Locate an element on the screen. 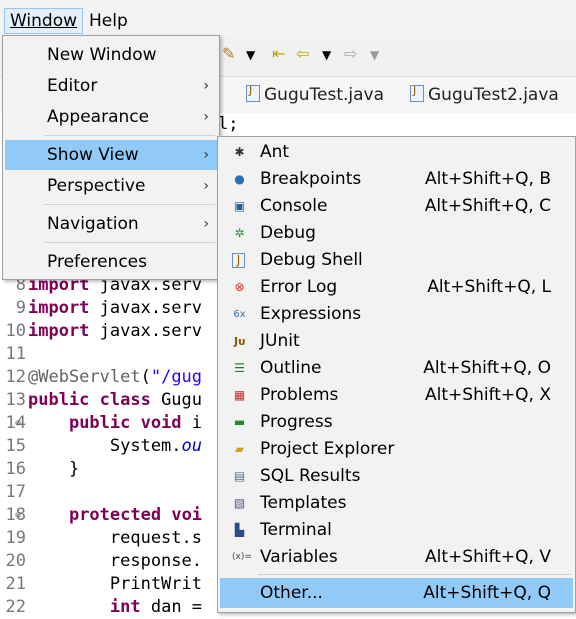 The width and height of the screenshot is (576, 619). menubar: Window Help is located at coordinates (288, 18).